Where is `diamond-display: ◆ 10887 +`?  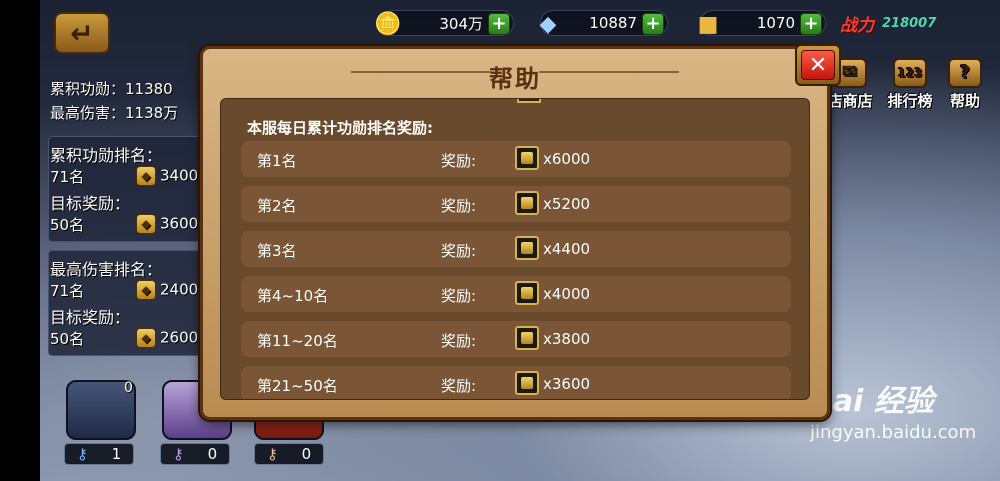
diamond-display: ◆ 10887 + is located at coordinates (604, 23).